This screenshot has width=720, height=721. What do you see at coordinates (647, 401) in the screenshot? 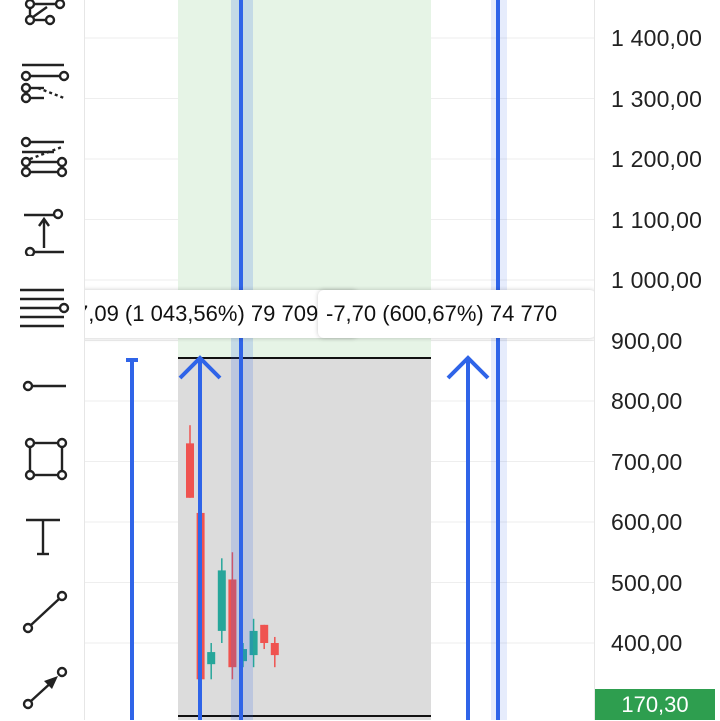
I see `price-tick-label: 800,00` at bounding box center [647, 401].